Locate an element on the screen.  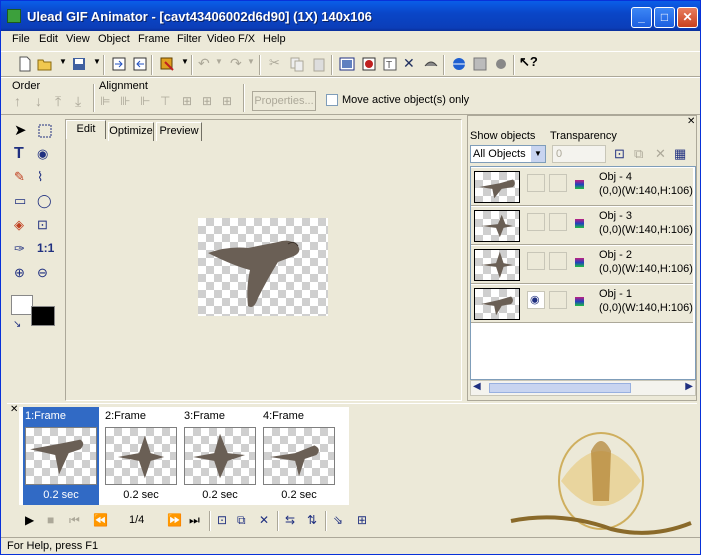
redo-dropdown-icon: ▼ is located at coordinates (251, 61).